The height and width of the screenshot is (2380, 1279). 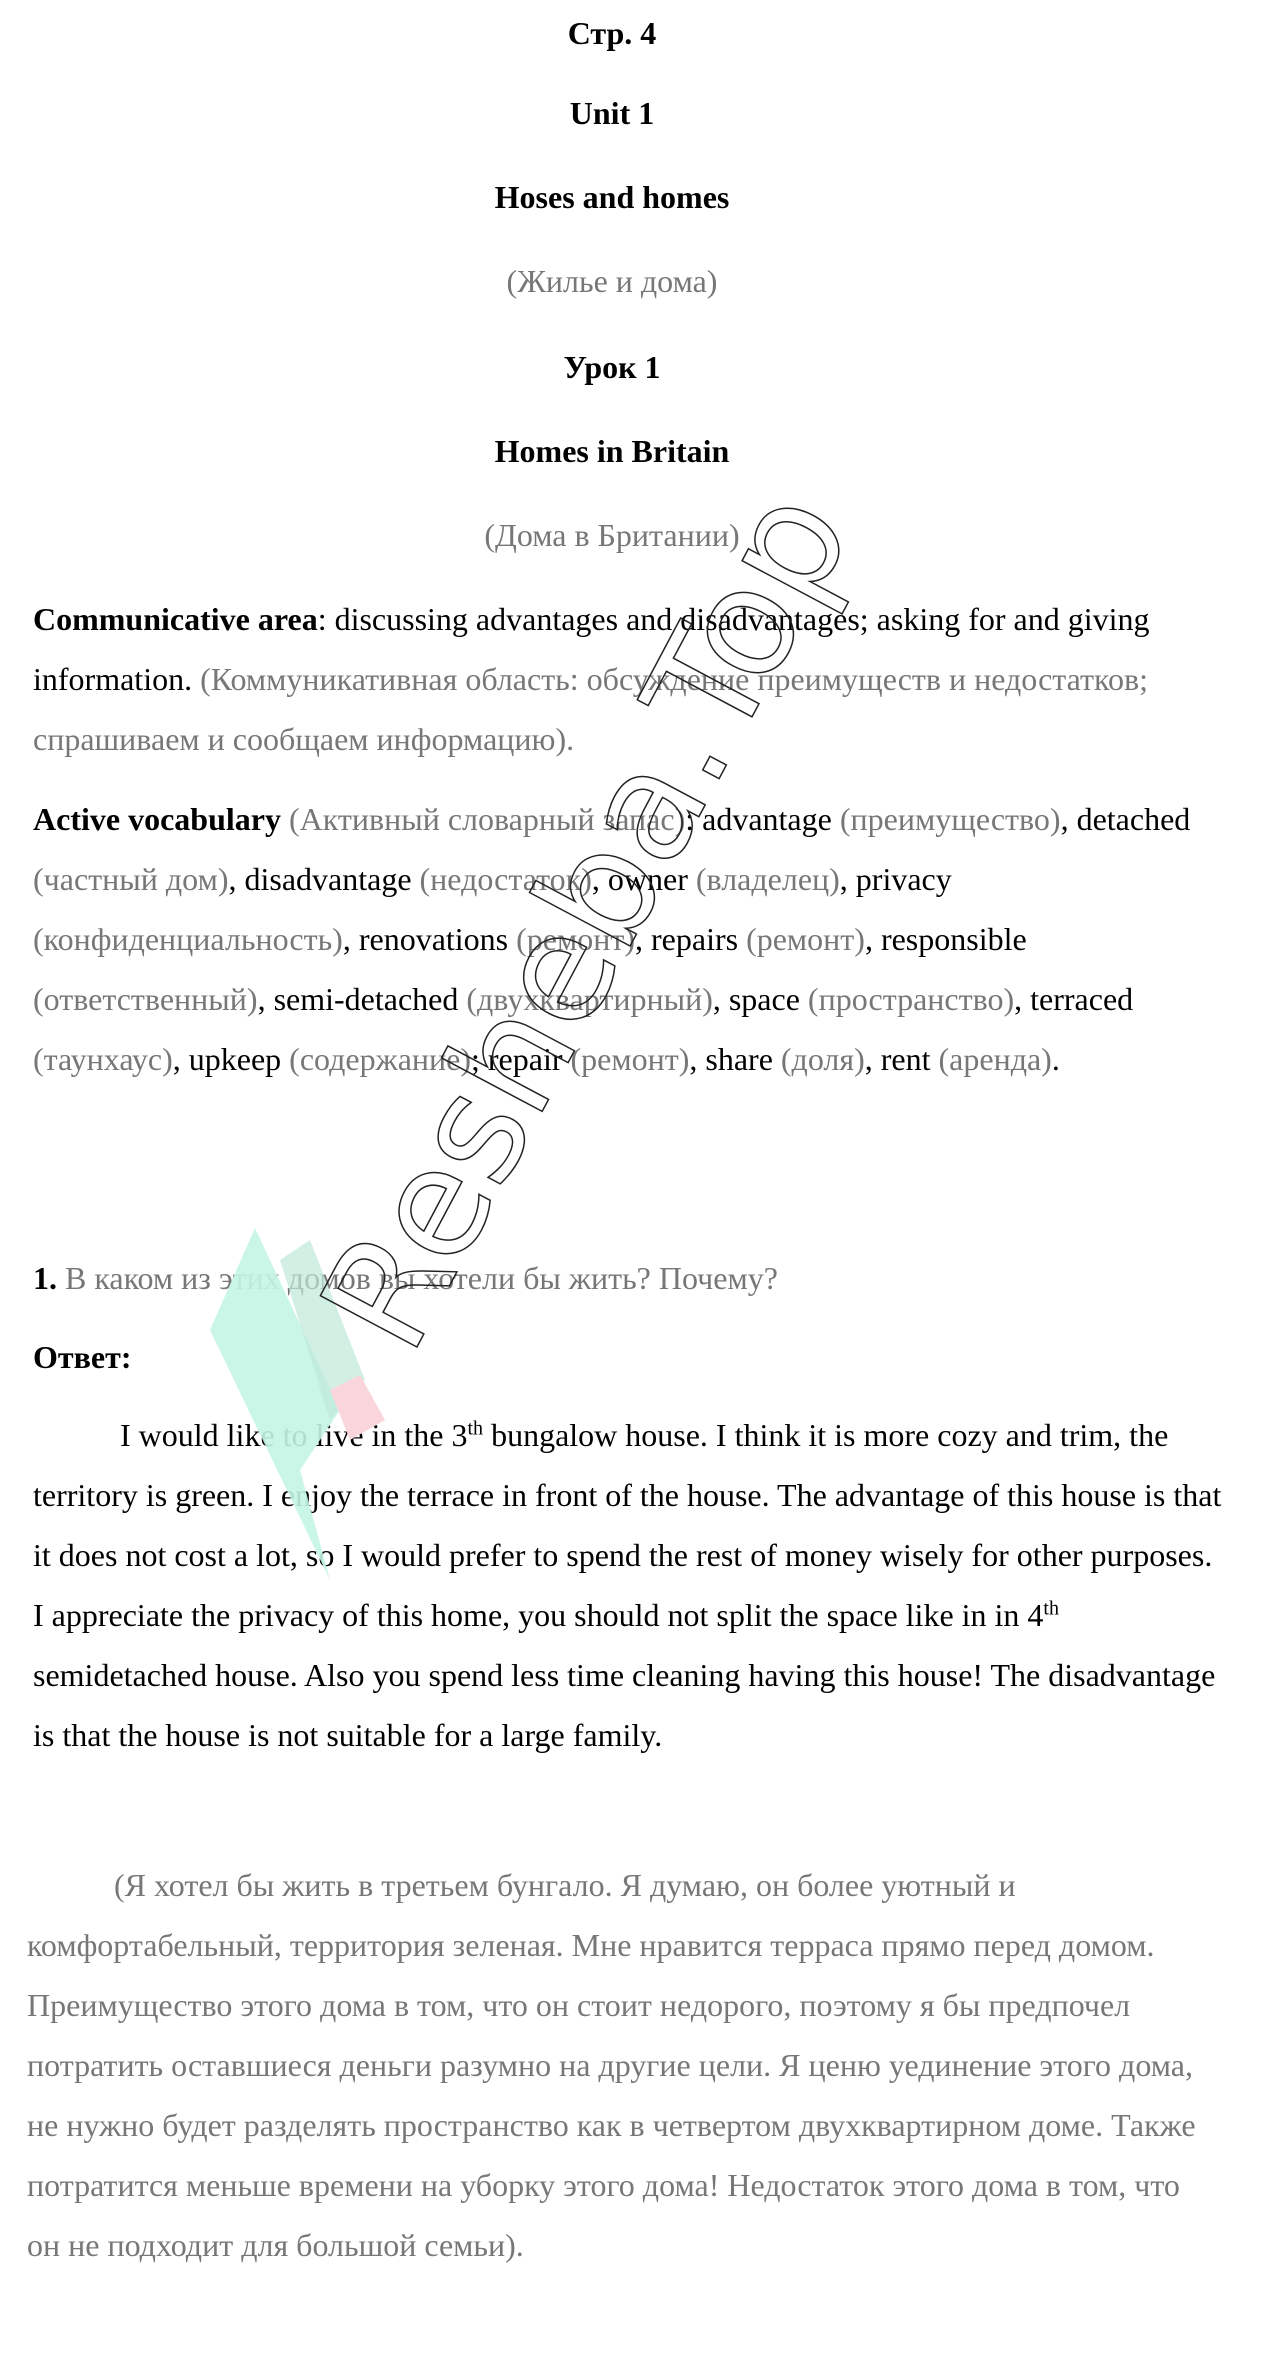 What do you see at coordinates (735, 1059) in the screenshot?
I see `vocabulary-segment: , share` at bounding box center [735, 1059].